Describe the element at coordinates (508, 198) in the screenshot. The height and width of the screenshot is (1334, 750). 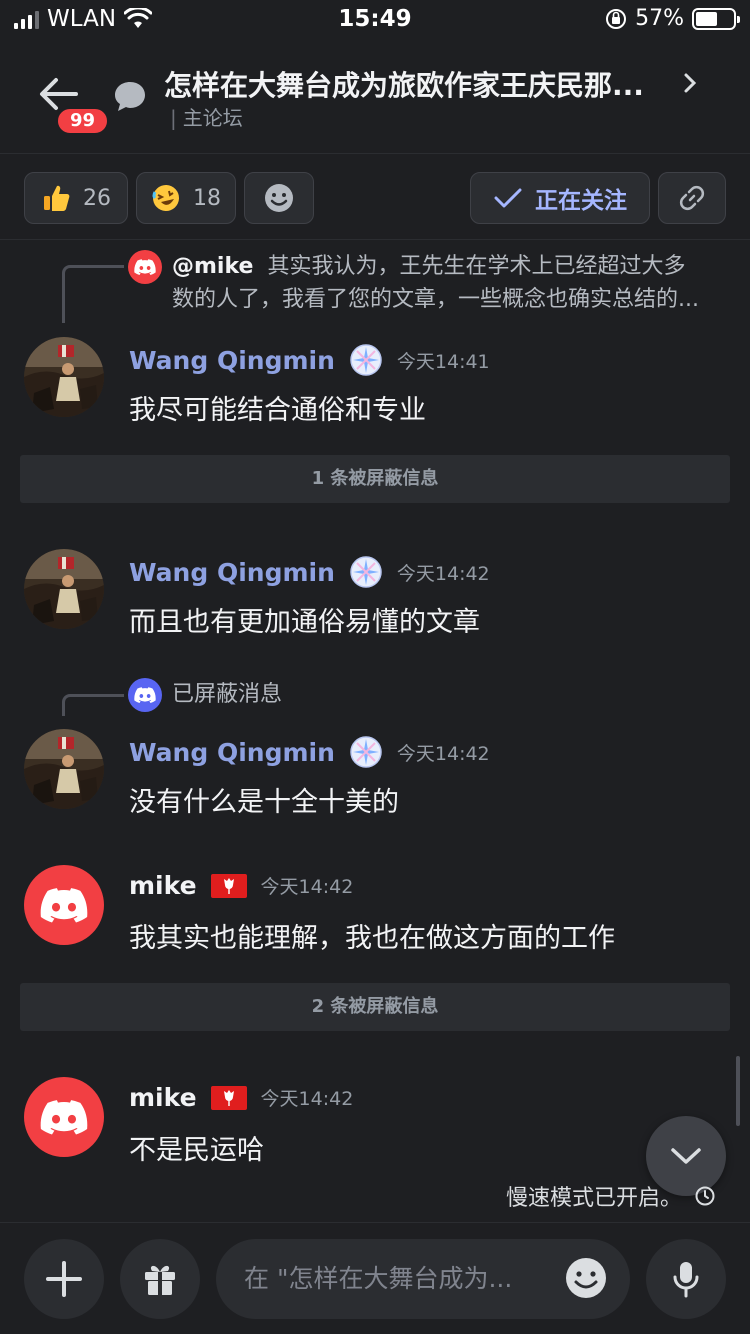
I see `check-icon` at that location.